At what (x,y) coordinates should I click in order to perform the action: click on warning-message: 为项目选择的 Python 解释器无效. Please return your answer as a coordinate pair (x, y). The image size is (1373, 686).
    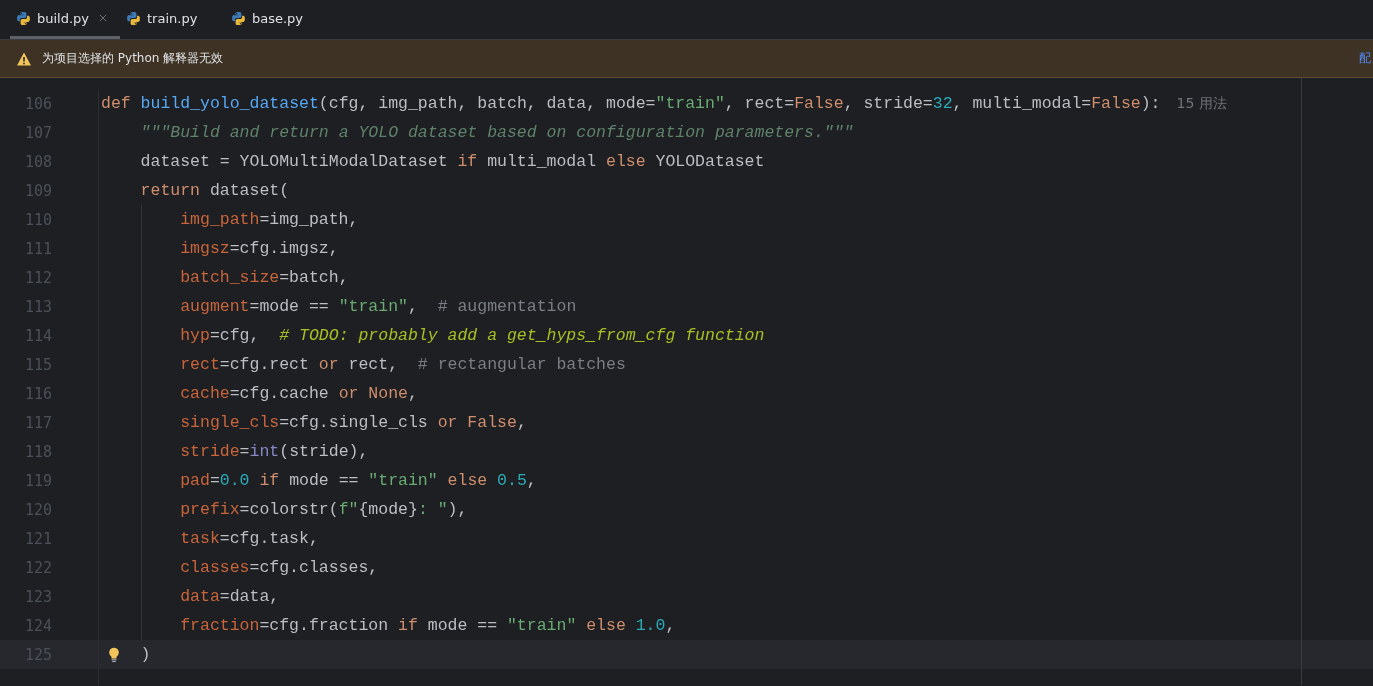
    Looking at the image, I should click on (133, 58).